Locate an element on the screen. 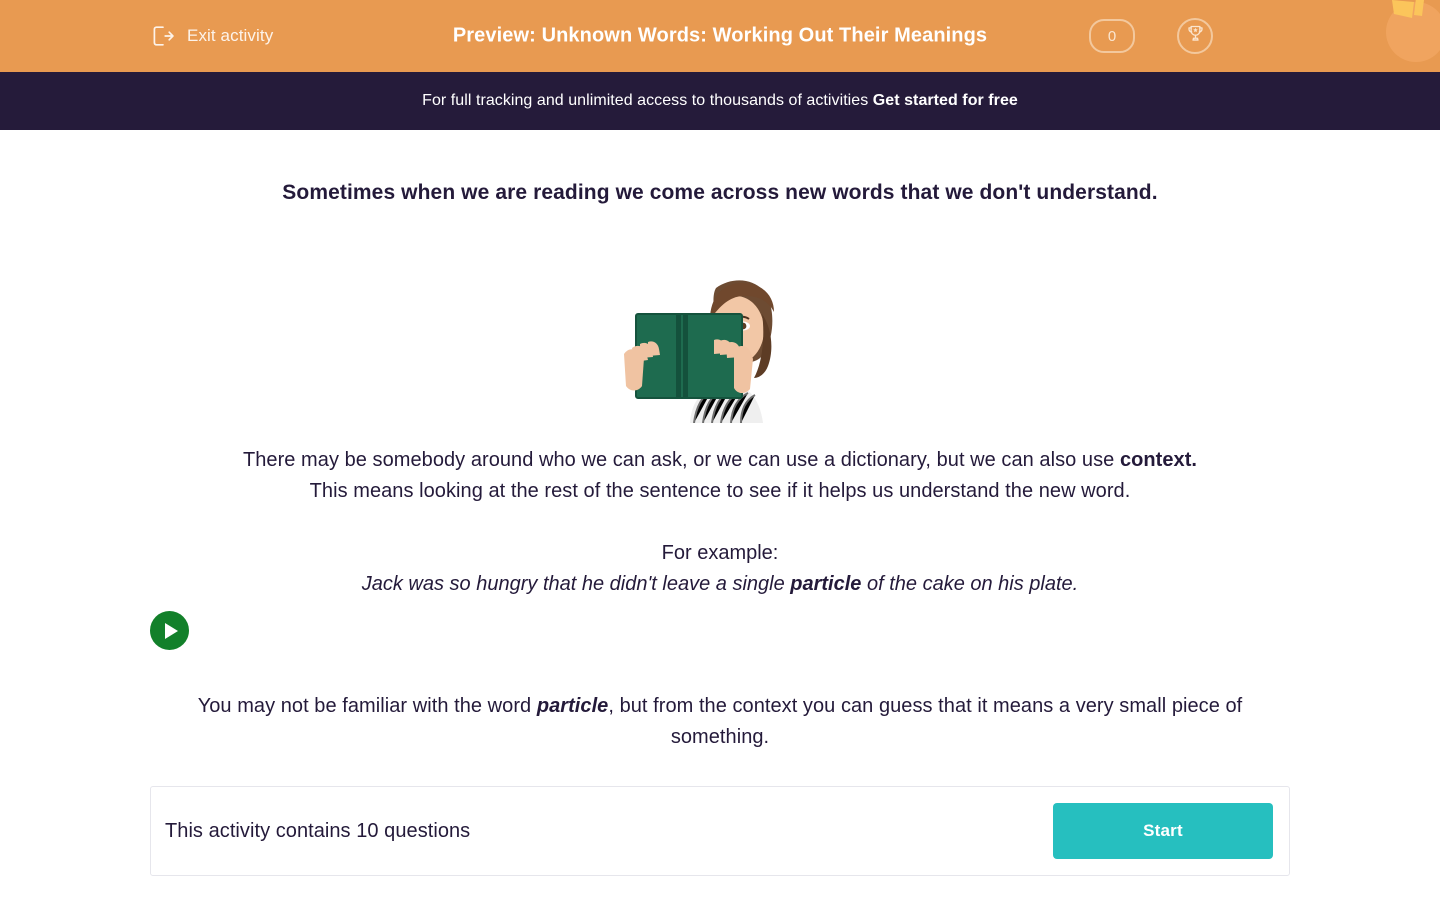  play-icon is located at coordinates (171, 630).